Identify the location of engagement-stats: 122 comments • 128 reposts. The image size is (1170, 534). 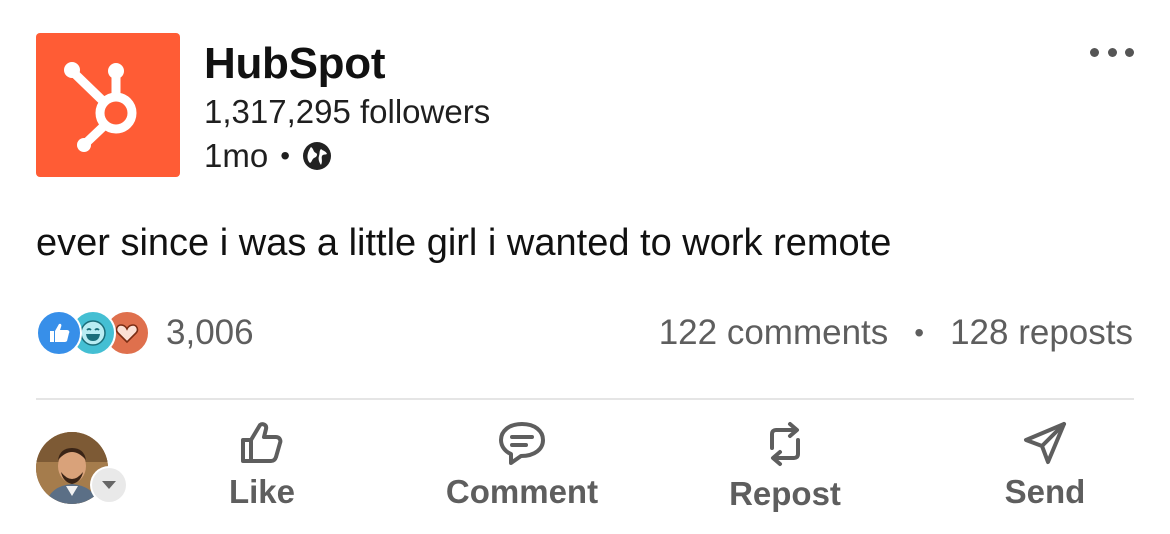
(896, 333).